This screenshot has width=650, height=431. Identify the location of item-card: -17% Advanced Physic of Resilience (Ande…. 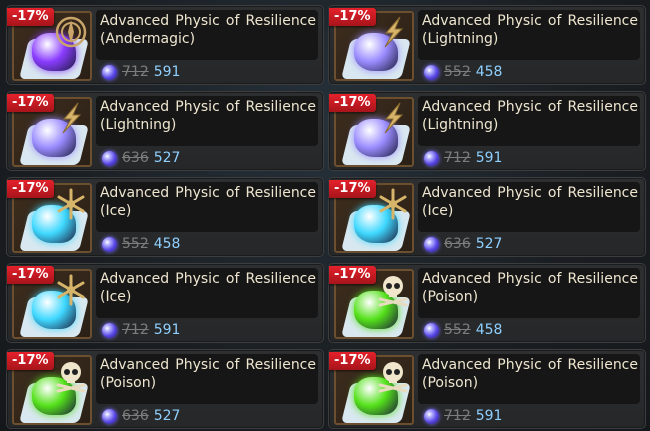
(165, 45).